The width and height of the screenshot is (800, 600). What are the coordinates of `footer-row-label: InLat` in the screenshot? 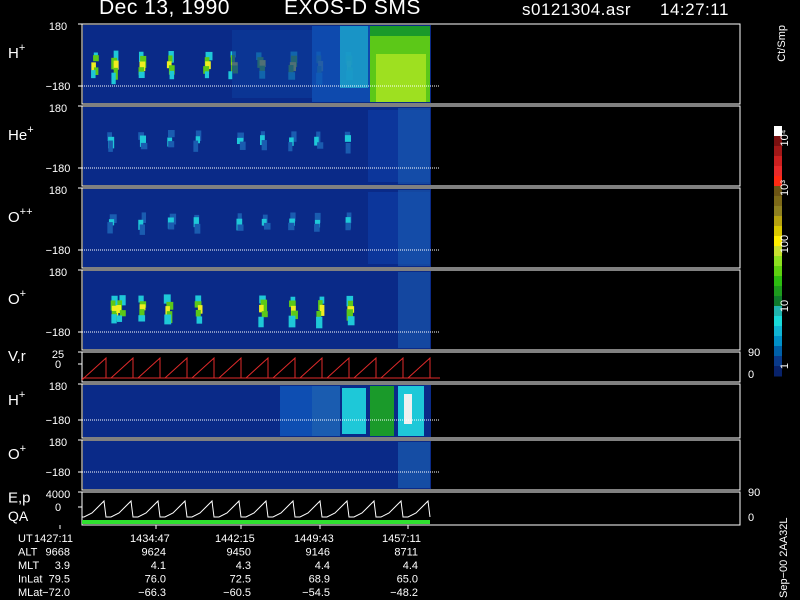 It's located at (30, 580).